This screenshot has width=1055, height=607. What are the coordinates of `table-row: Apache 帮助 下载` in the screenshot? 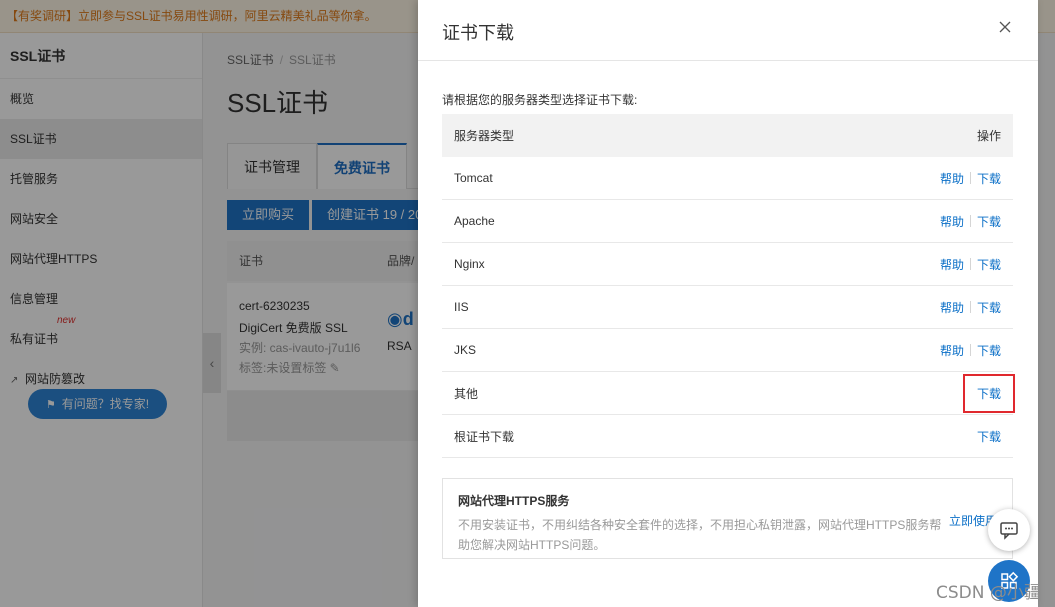 It's located at (727, 221).